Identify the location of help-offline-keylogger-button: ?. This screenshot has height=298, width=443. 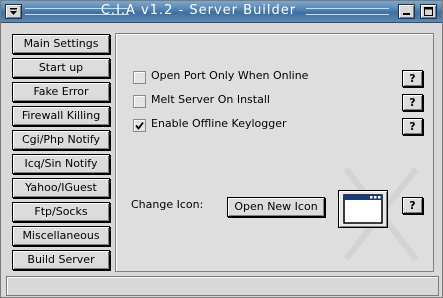
(412, 126).